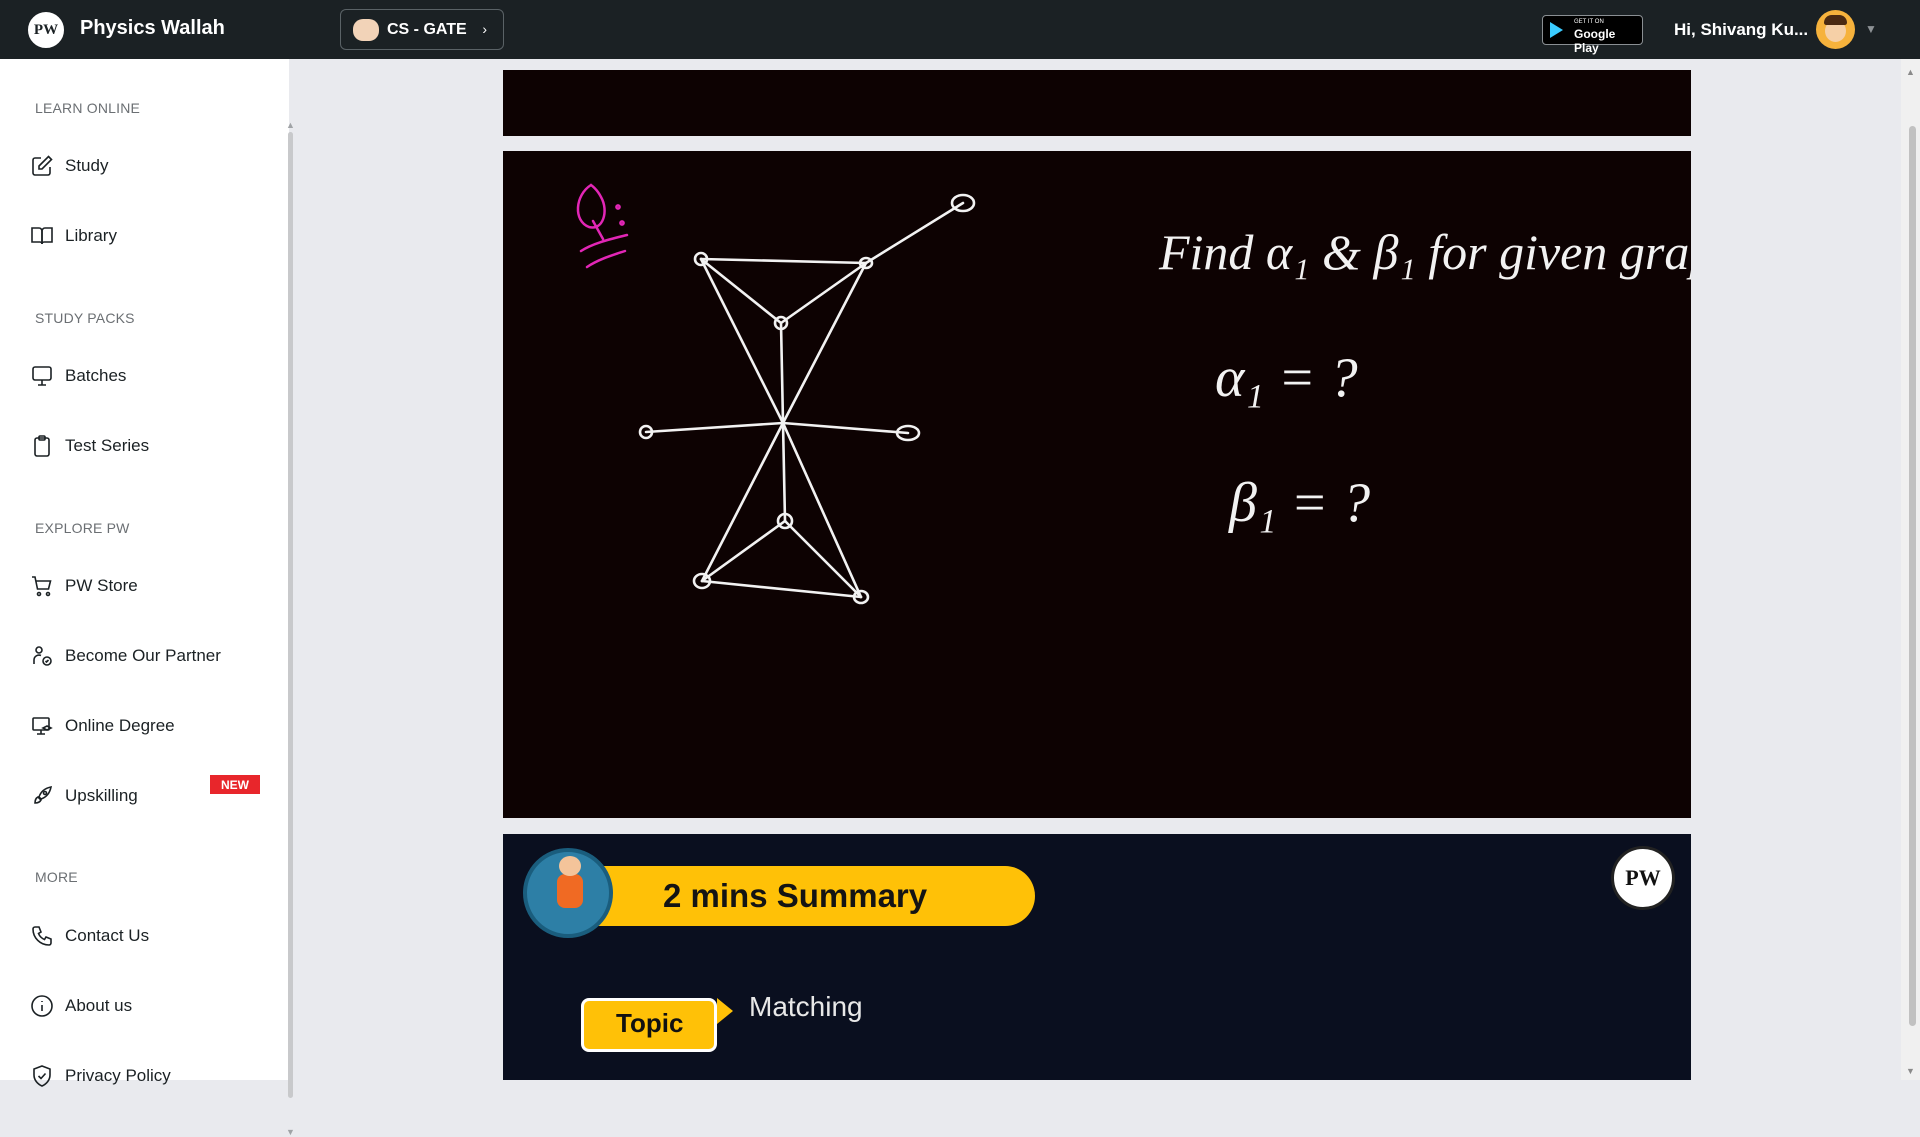  Describe the element at coordinates (1589, 22) in the screenshot. I see `store-small-text: GET IT ON` at that location.